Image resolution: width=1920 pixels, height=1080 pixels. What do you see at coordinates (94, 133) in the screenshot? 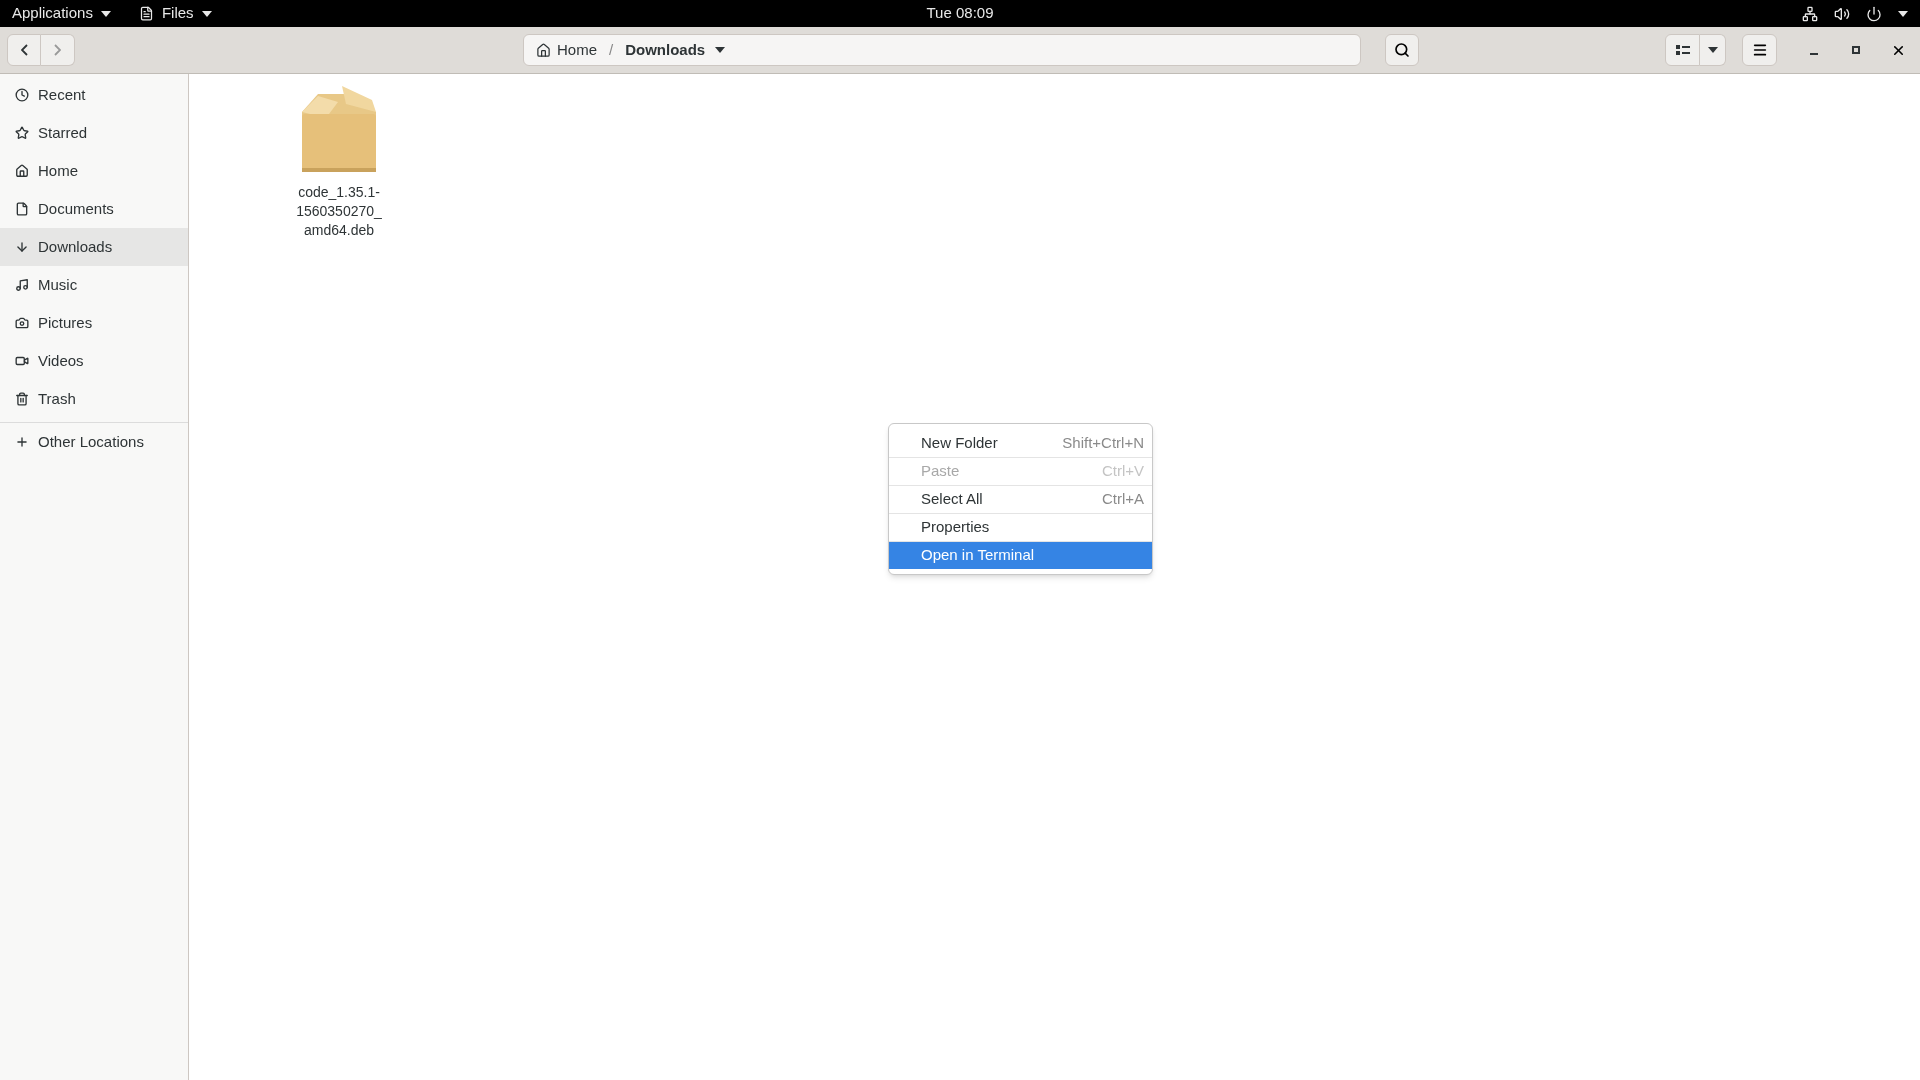
I see `sidebar-item: Starred` at bounding box center [94, 133].